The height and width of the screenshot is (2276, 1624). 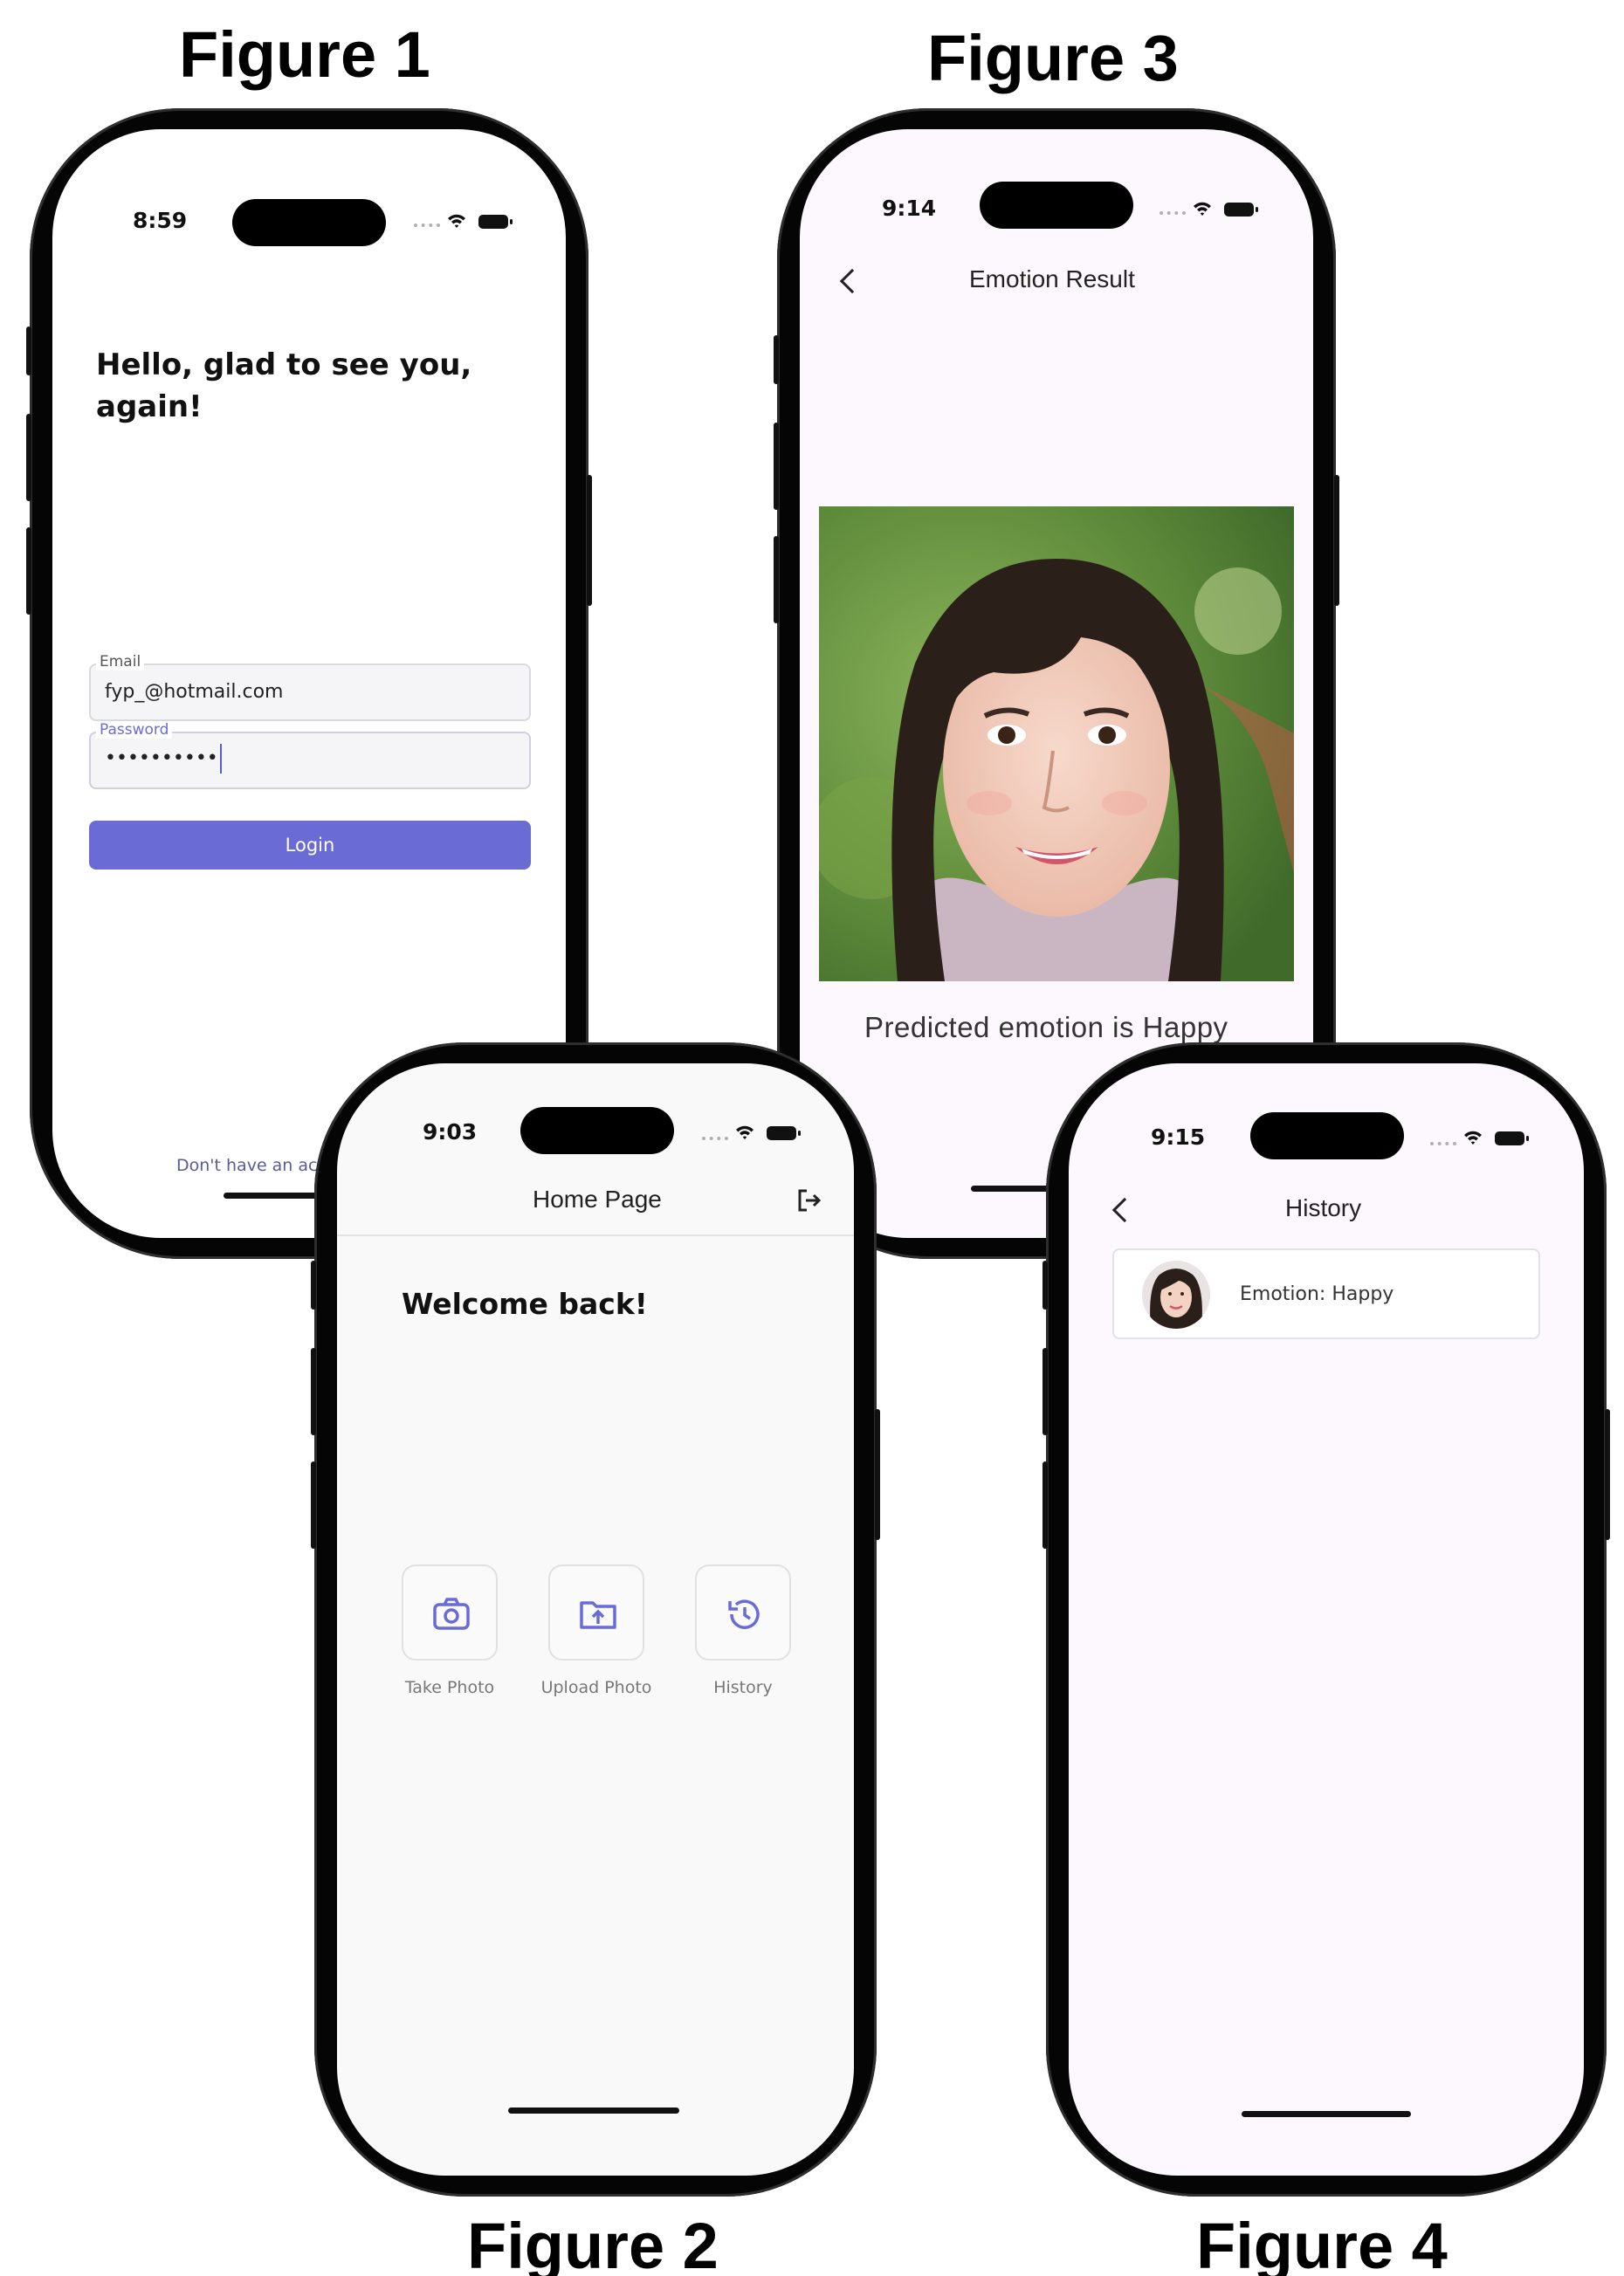 What do you see at coordinates (525, 1304) in the screenshot?
I see `welcome-heading: Welcome back!` at bounding box center [525, 1304].